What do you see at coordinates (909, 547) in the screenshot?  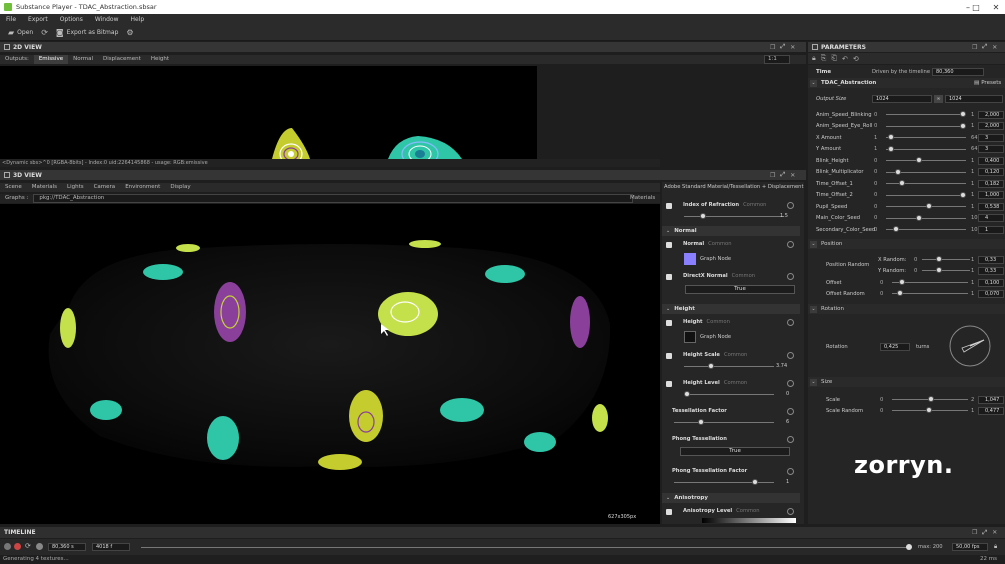 I see `timeline-playhead` at bounding box center [909, 547].